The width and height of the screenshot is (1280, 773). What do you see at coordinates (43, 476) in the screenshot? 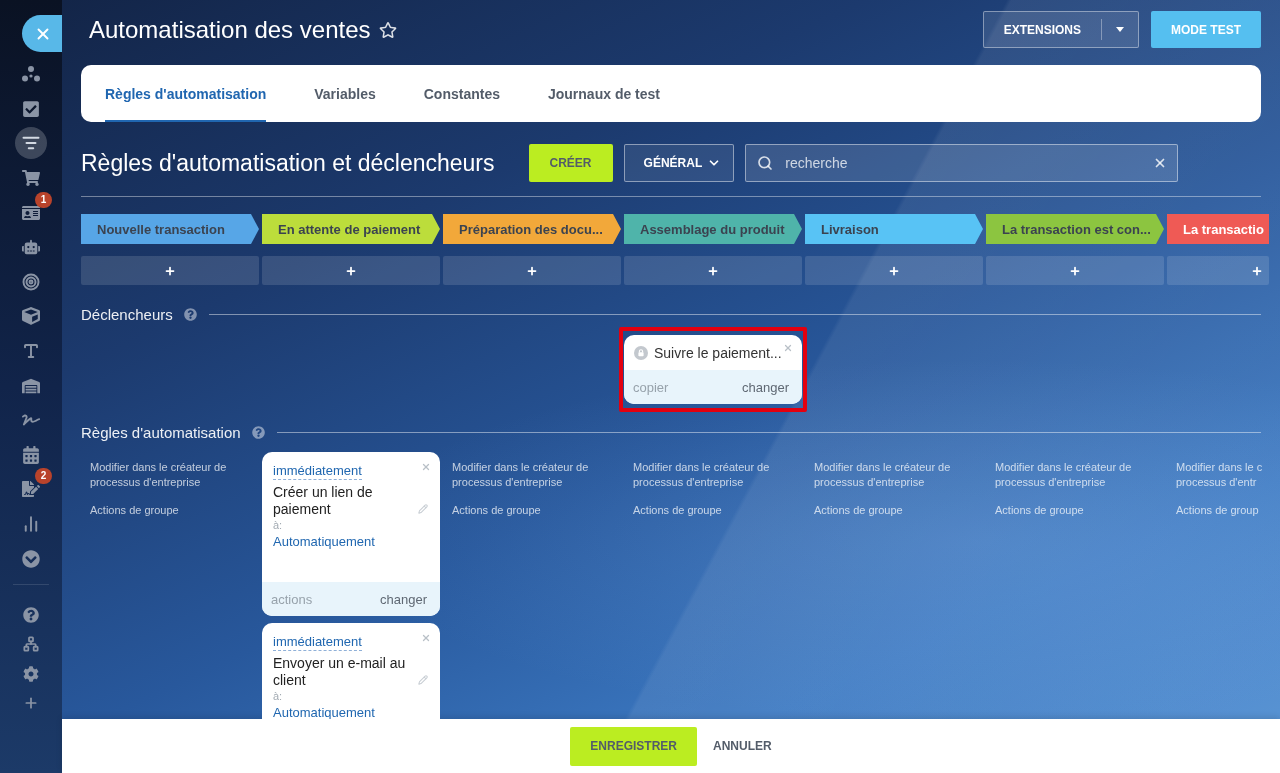
I see `counter-badge: 2` at bounding box center [43, 476].